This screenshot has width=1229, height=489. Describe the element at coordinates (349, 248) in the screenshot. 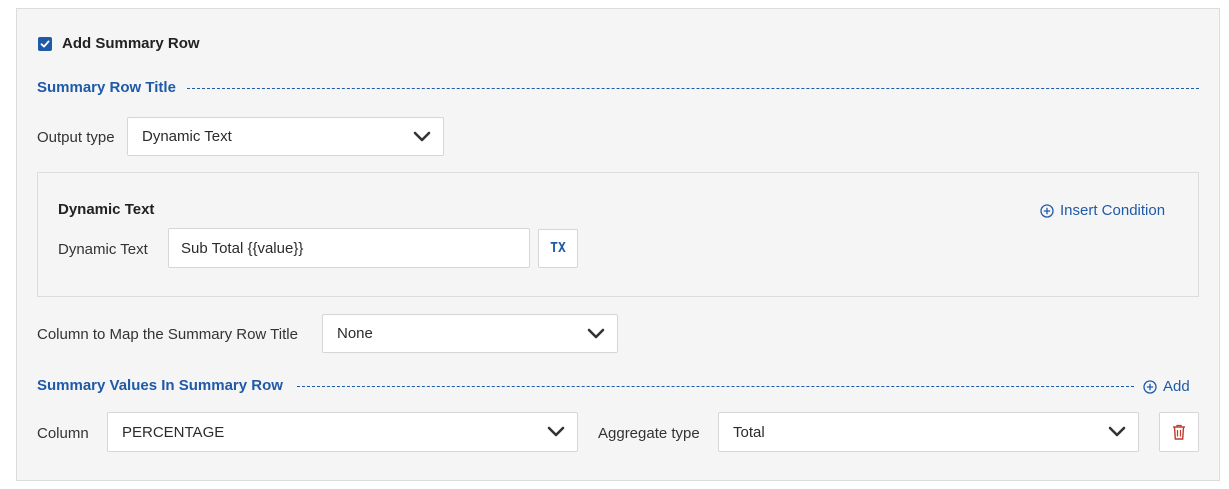

I see `dynamic-text-input: Sub Total {{value}}` at that location.